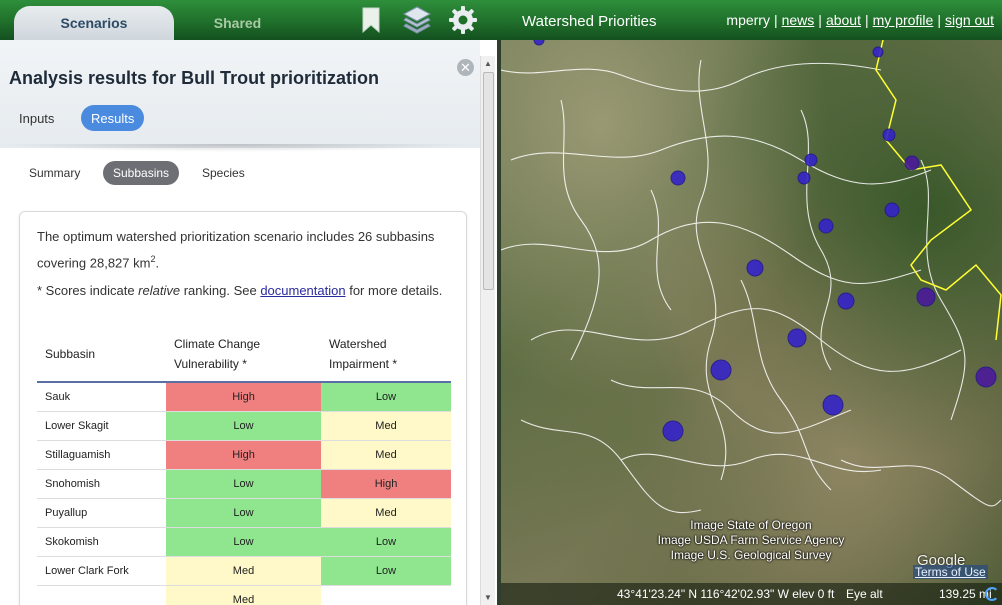 The height and width of the screenshot is (605, 1002). What do you see at coordinates (969, 20) in the screenshot?
I see `sign-out-link: sign out` at bounding box center [969, 20].